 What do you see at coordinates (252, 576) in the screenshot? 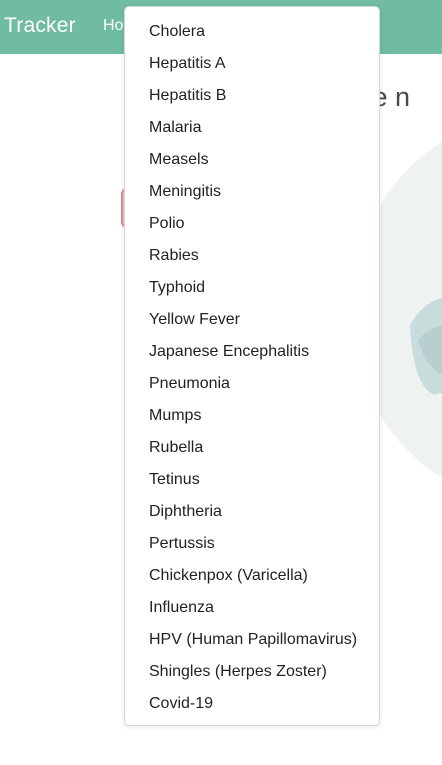
I see `dropdown-item: Chickenpox (Varicella)` at bounding box center [252, 576].